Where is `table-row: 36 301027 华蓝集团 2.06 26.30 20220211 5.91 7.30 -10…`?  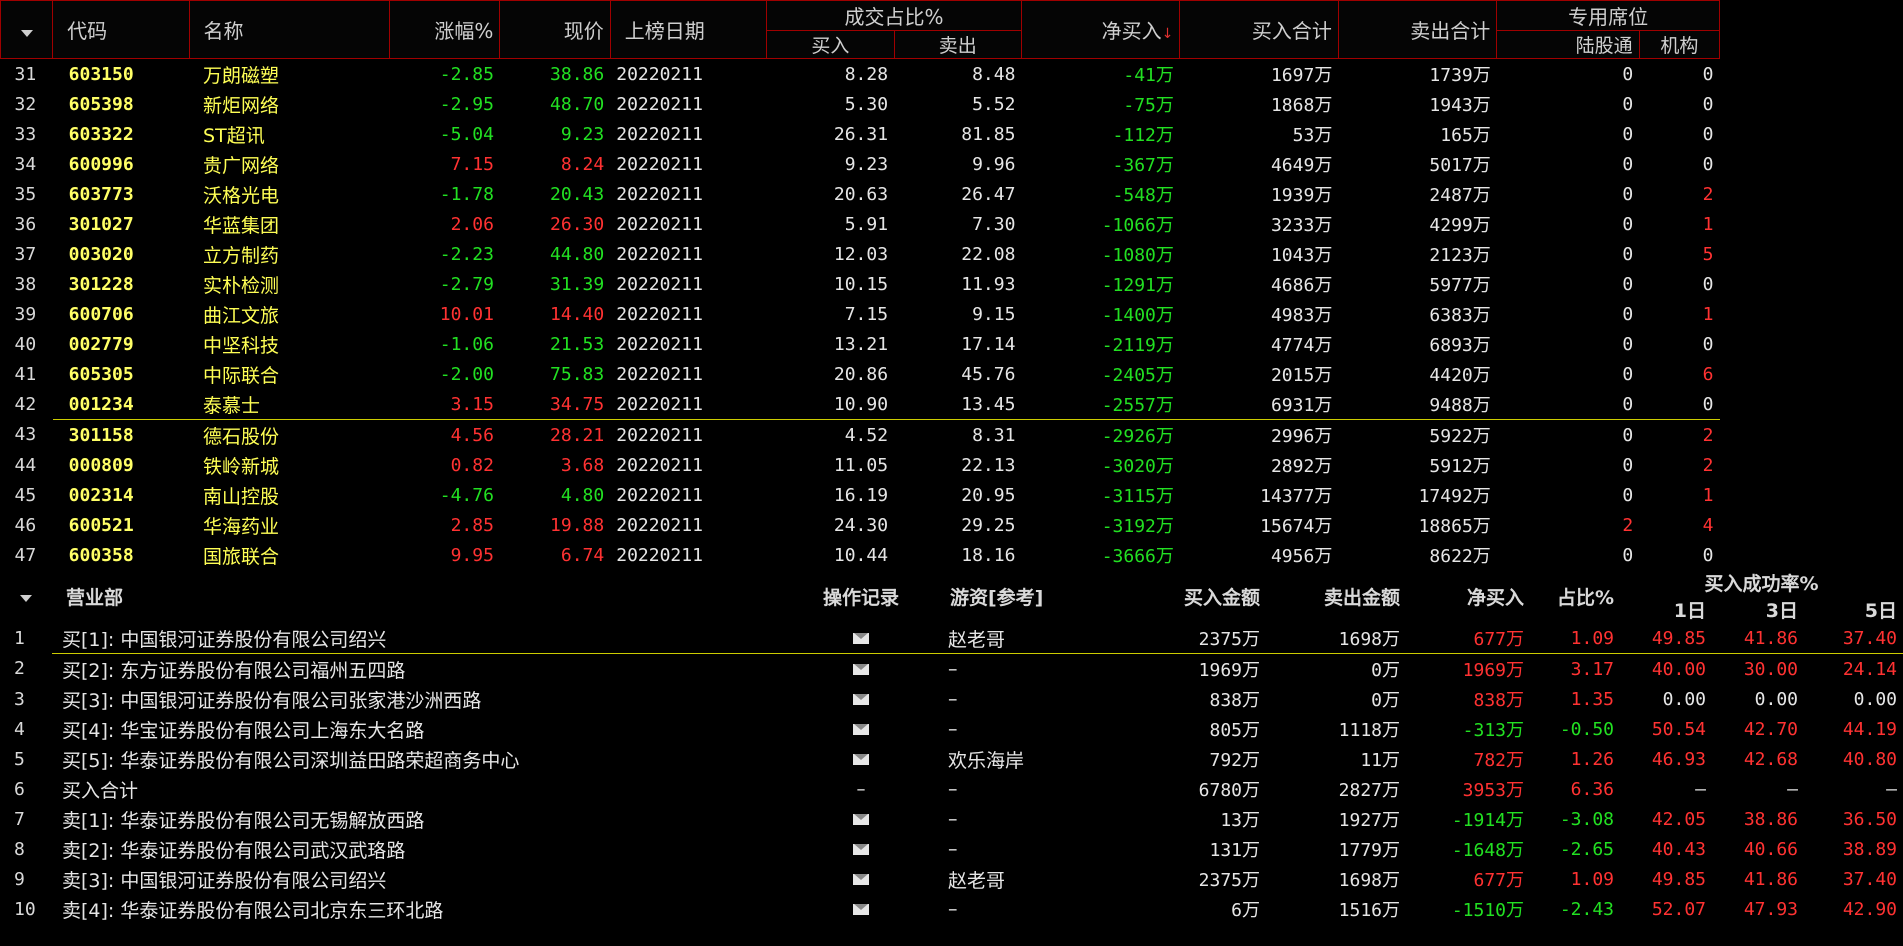 table-row: 36 301027 华蓝集团 2.06 26.30 20220211 5.91 7.30 -10… is located at coordinates (860, 224).